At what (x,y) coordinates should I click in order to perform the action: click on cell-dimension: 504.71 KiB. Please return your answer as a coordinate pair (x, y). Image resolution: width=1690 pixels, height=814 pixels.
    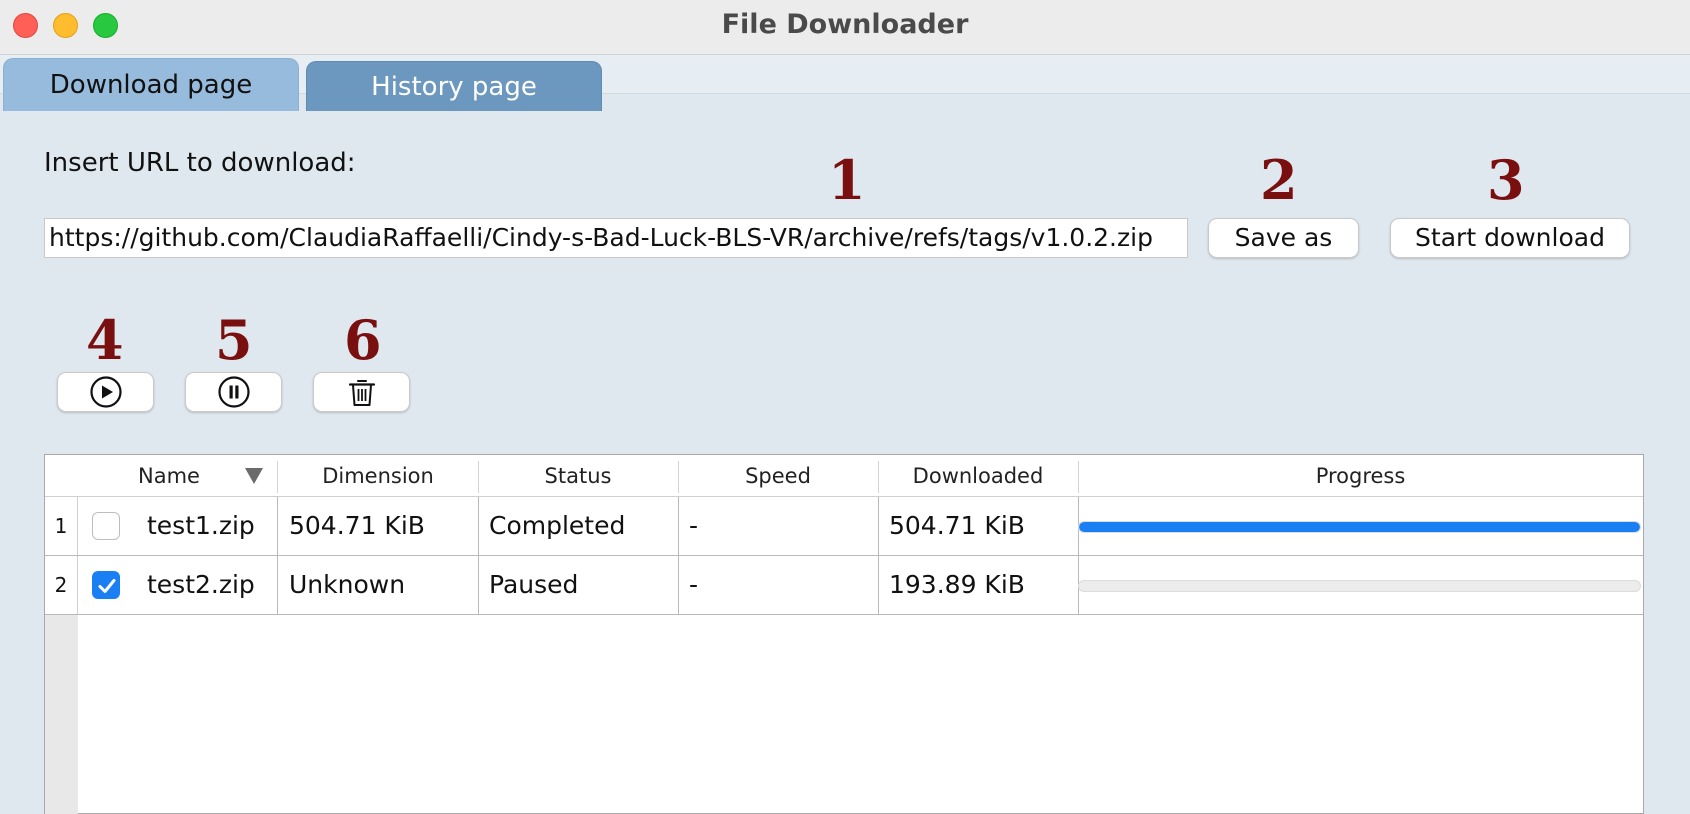
    Looking at the image, I should click on (357, 525).